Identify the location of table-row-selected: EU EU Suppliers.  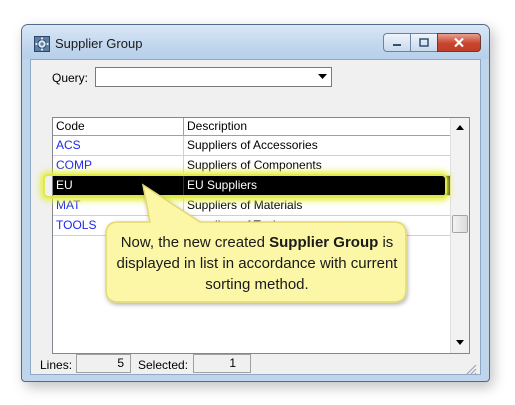
(251, 186).